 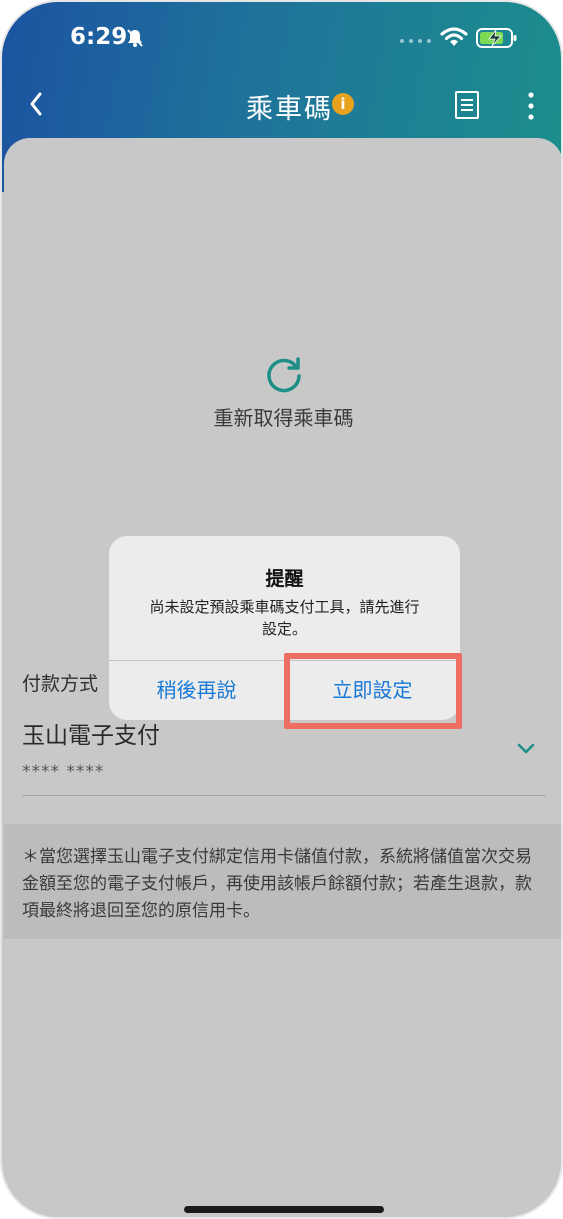 I want to click on home-indicator, so click(x=284, y=1209).